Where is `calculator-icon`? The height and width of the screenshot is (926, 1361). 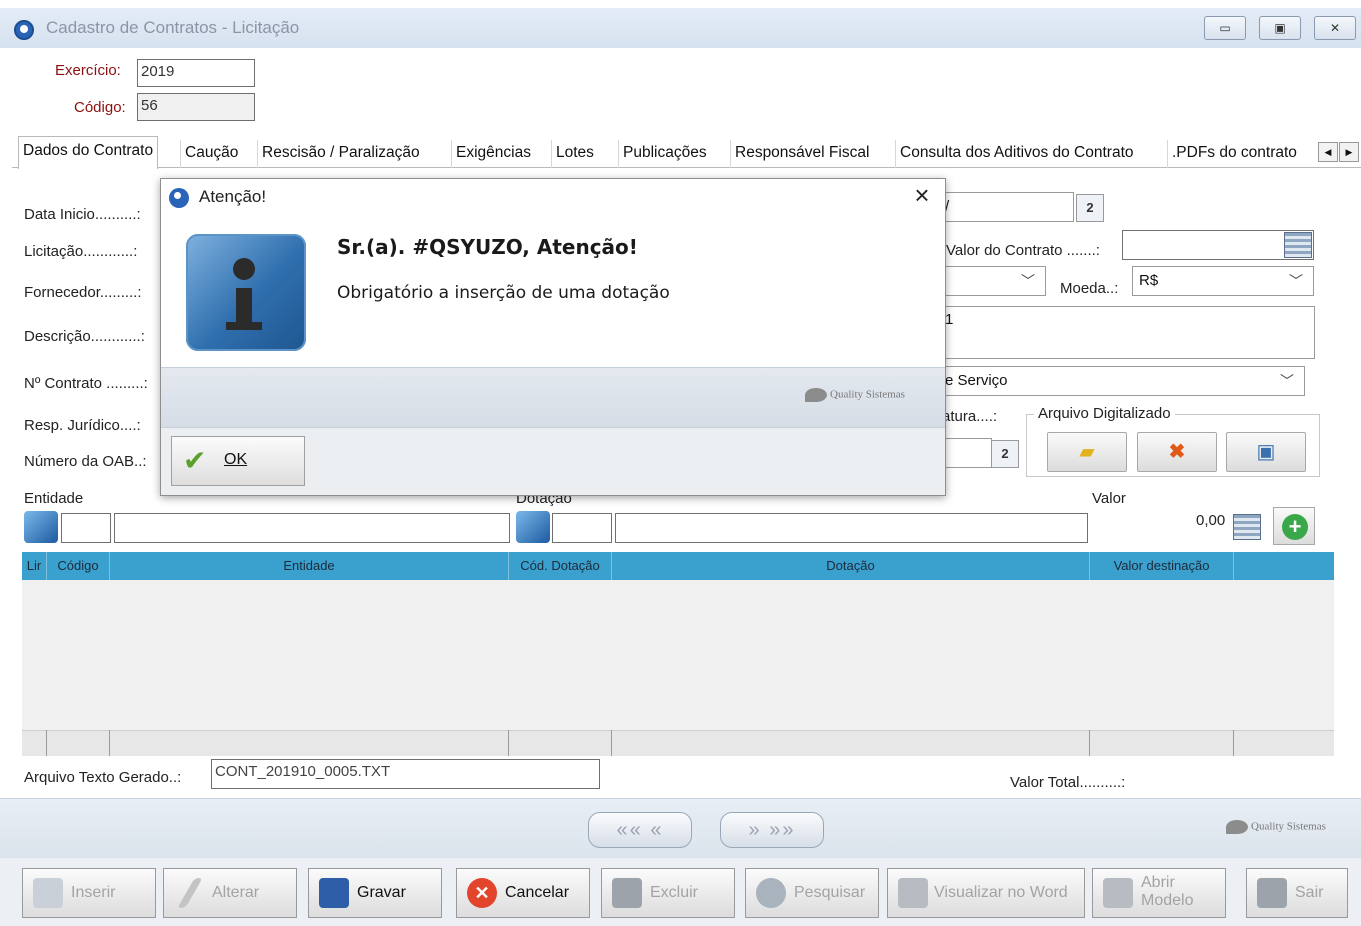
calculator-icon is located at coordinates (1298, 245).